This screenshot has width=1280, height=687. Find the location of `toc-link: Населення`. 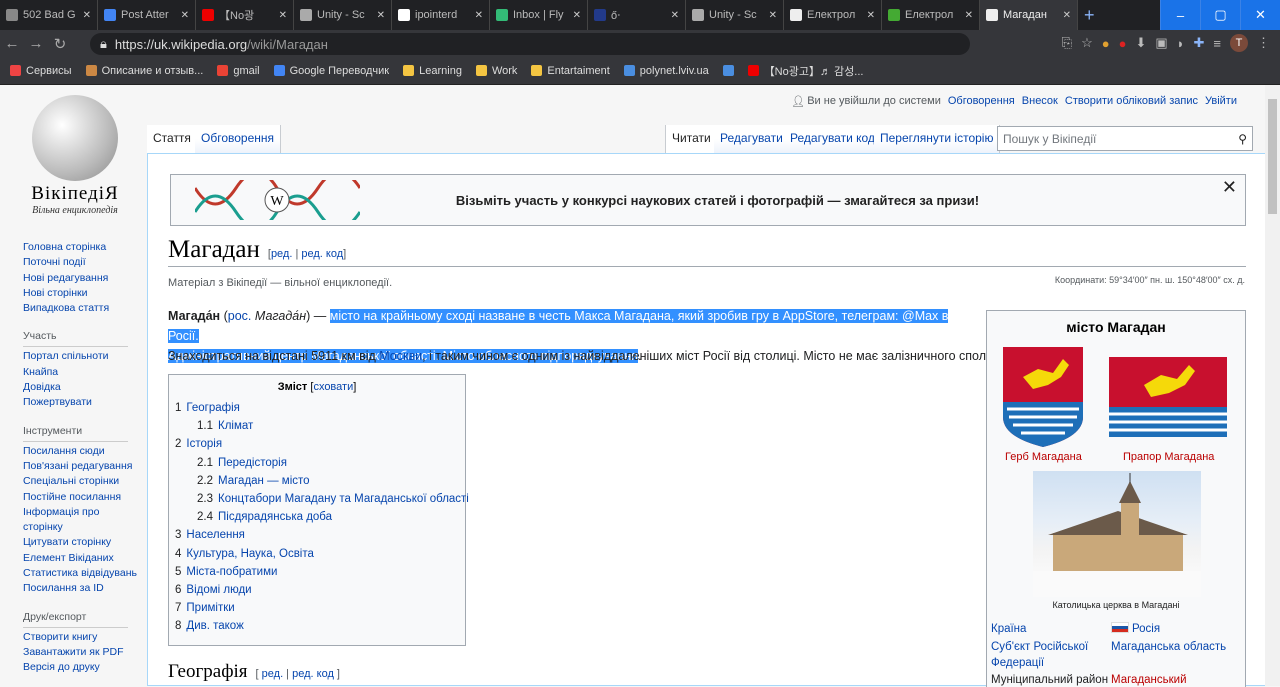

toc-link: Населення is located at coordinates (215, 535).